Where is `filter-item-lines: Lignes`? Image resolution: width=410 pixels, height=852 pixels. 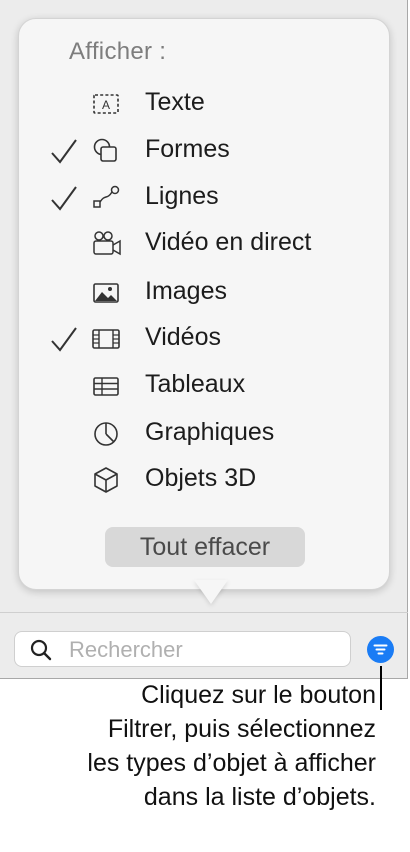 filter-item-lines: Lignes is located at coordinates (214, 198).